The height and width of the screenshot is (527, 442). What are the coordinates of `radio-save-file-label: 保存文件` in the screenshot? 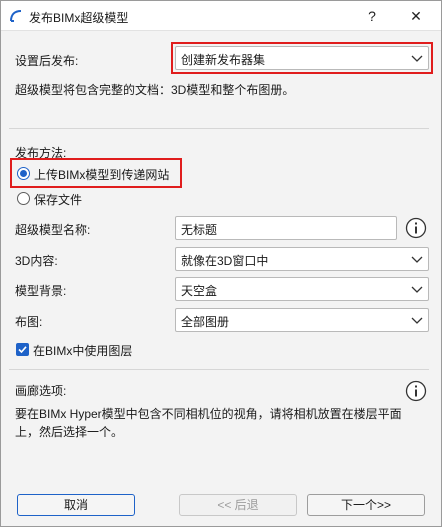 It's located at (58, 199).